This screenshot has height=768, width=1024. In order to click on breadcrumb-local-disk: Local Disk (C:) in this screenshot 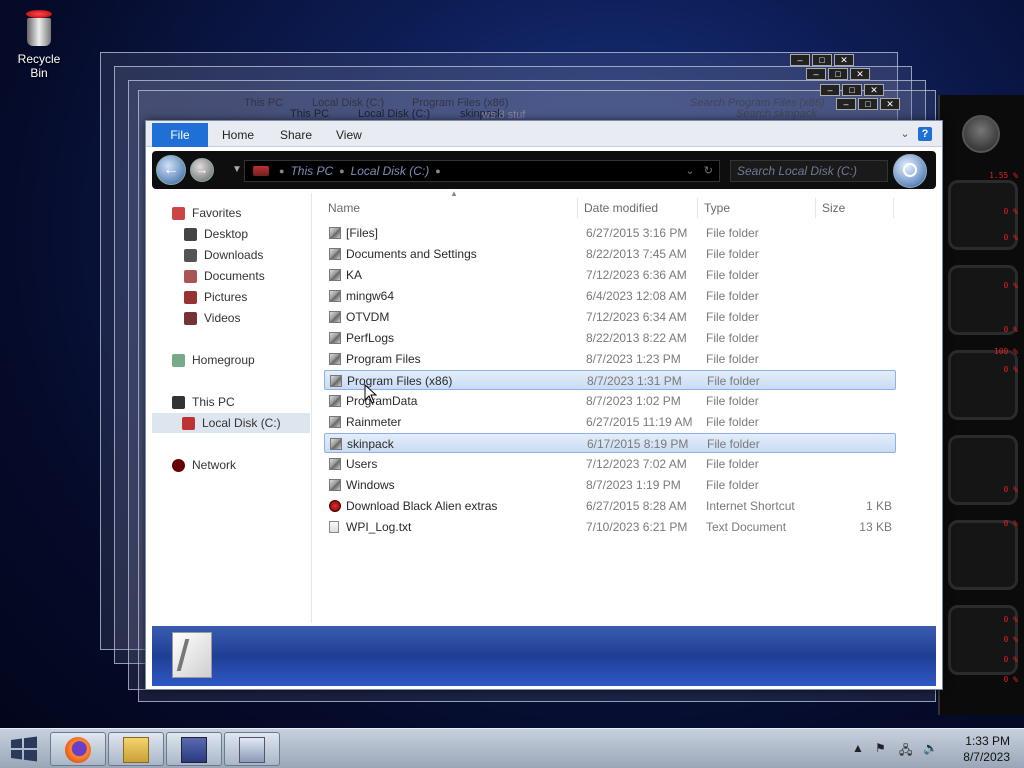, I will do `click(390, 171)`.